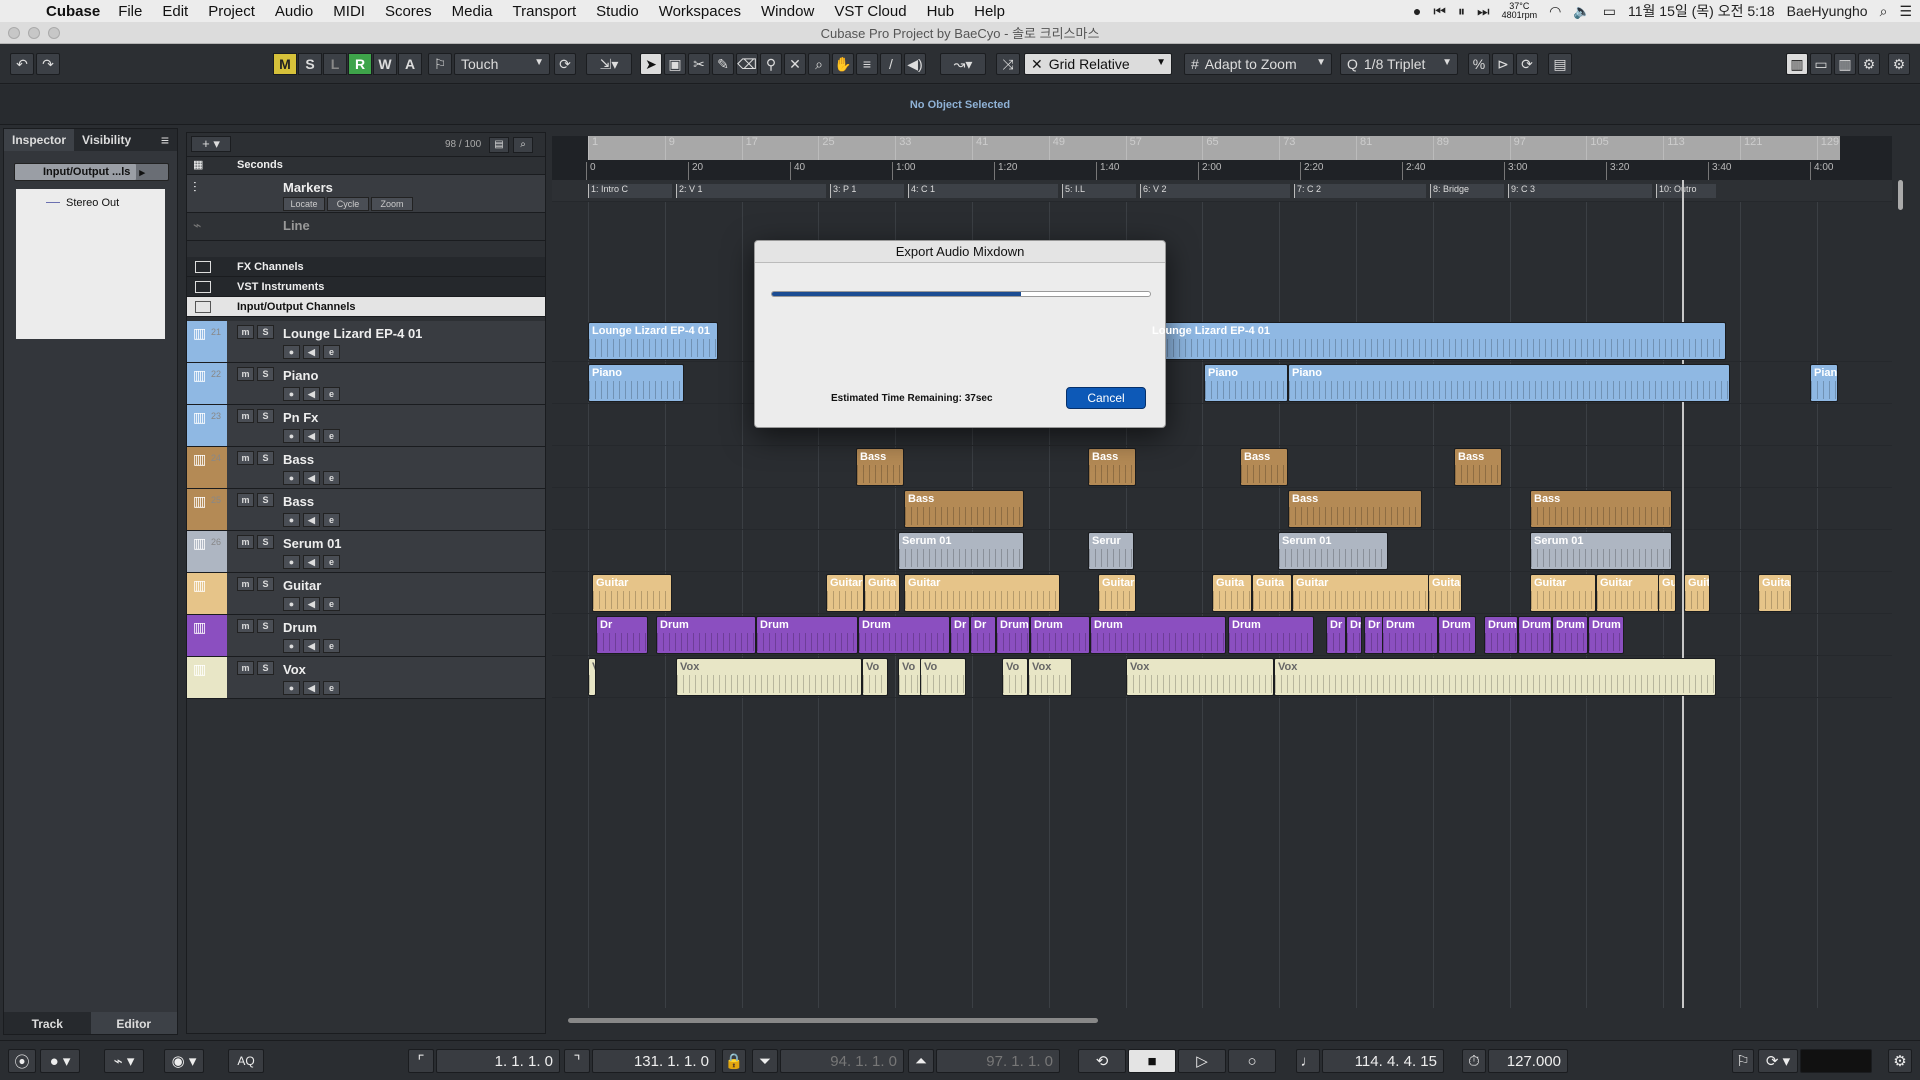 The width and height of the screenshot is (1920, 1080). Describe the element at coordinates (1098, 64) in the screenshot. I see `grid-type-select: ✕ Grid Relative ▼` at that location.